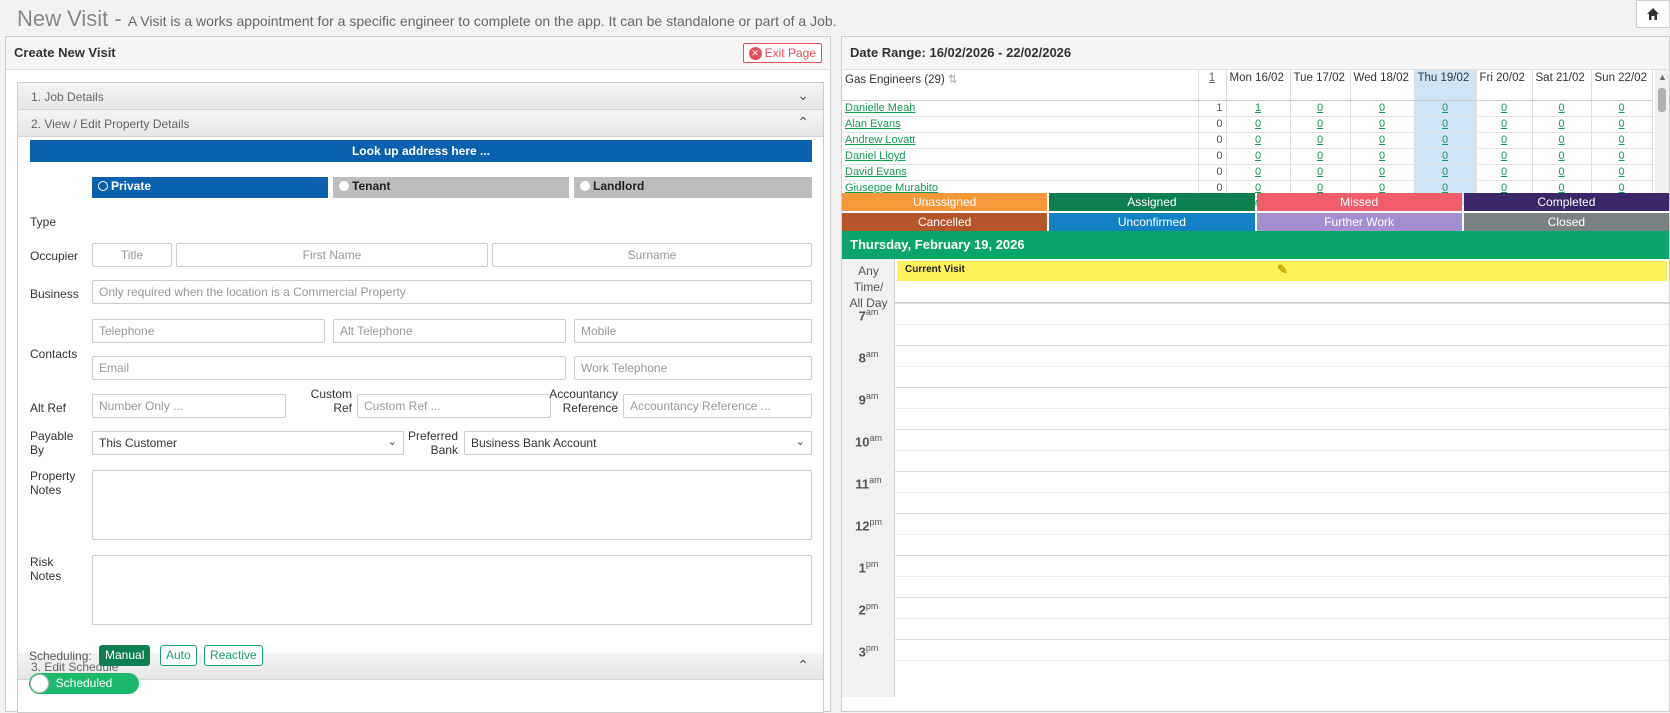 Image resolution: width=1670 pixels, height=713 pixels. Describe the element at coordinates (451, 187) in the screenshot. I see `type-tenant-button: Tenant` at that location.